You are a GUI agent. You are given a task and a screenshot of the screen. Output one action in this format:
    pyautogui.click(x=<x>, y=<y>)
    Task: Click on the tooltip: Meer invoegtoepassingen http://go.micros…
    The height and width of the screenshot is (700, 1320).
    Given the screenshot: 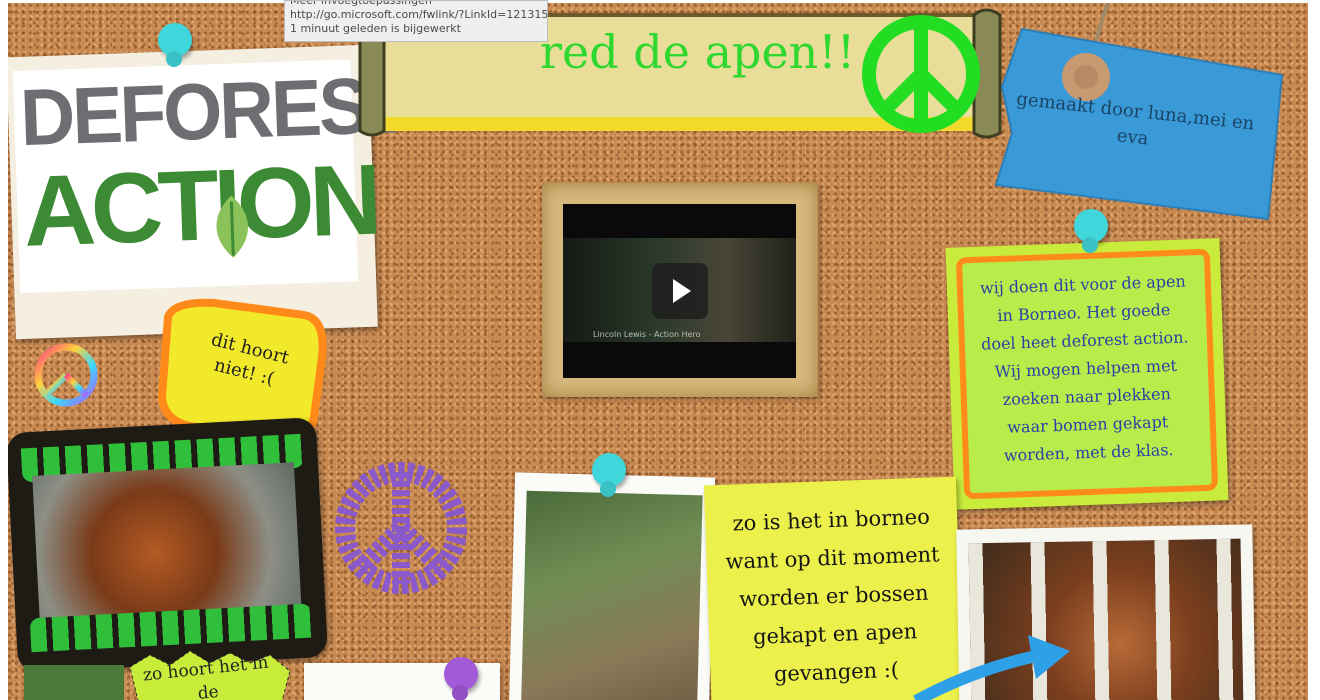 What is the action you would take?
    pyautogui.click(x=416, y=21)
    